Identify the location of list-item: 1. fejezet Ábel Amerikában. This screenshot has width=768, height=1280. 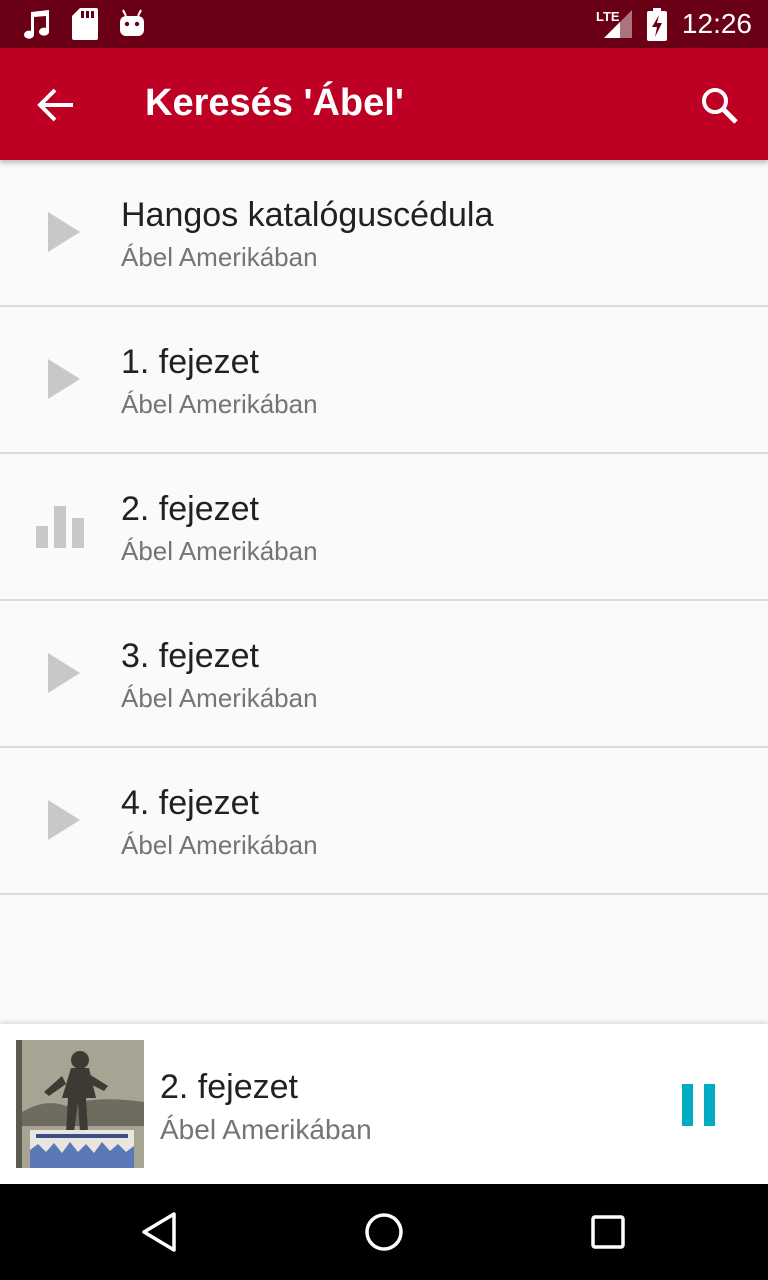
(384, 380).